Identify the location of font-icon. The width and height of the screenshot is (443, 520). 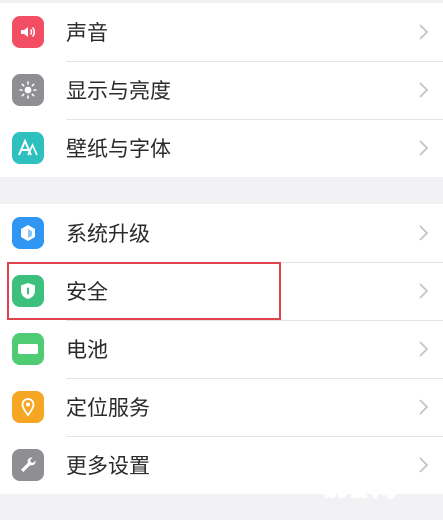
(28, 148).